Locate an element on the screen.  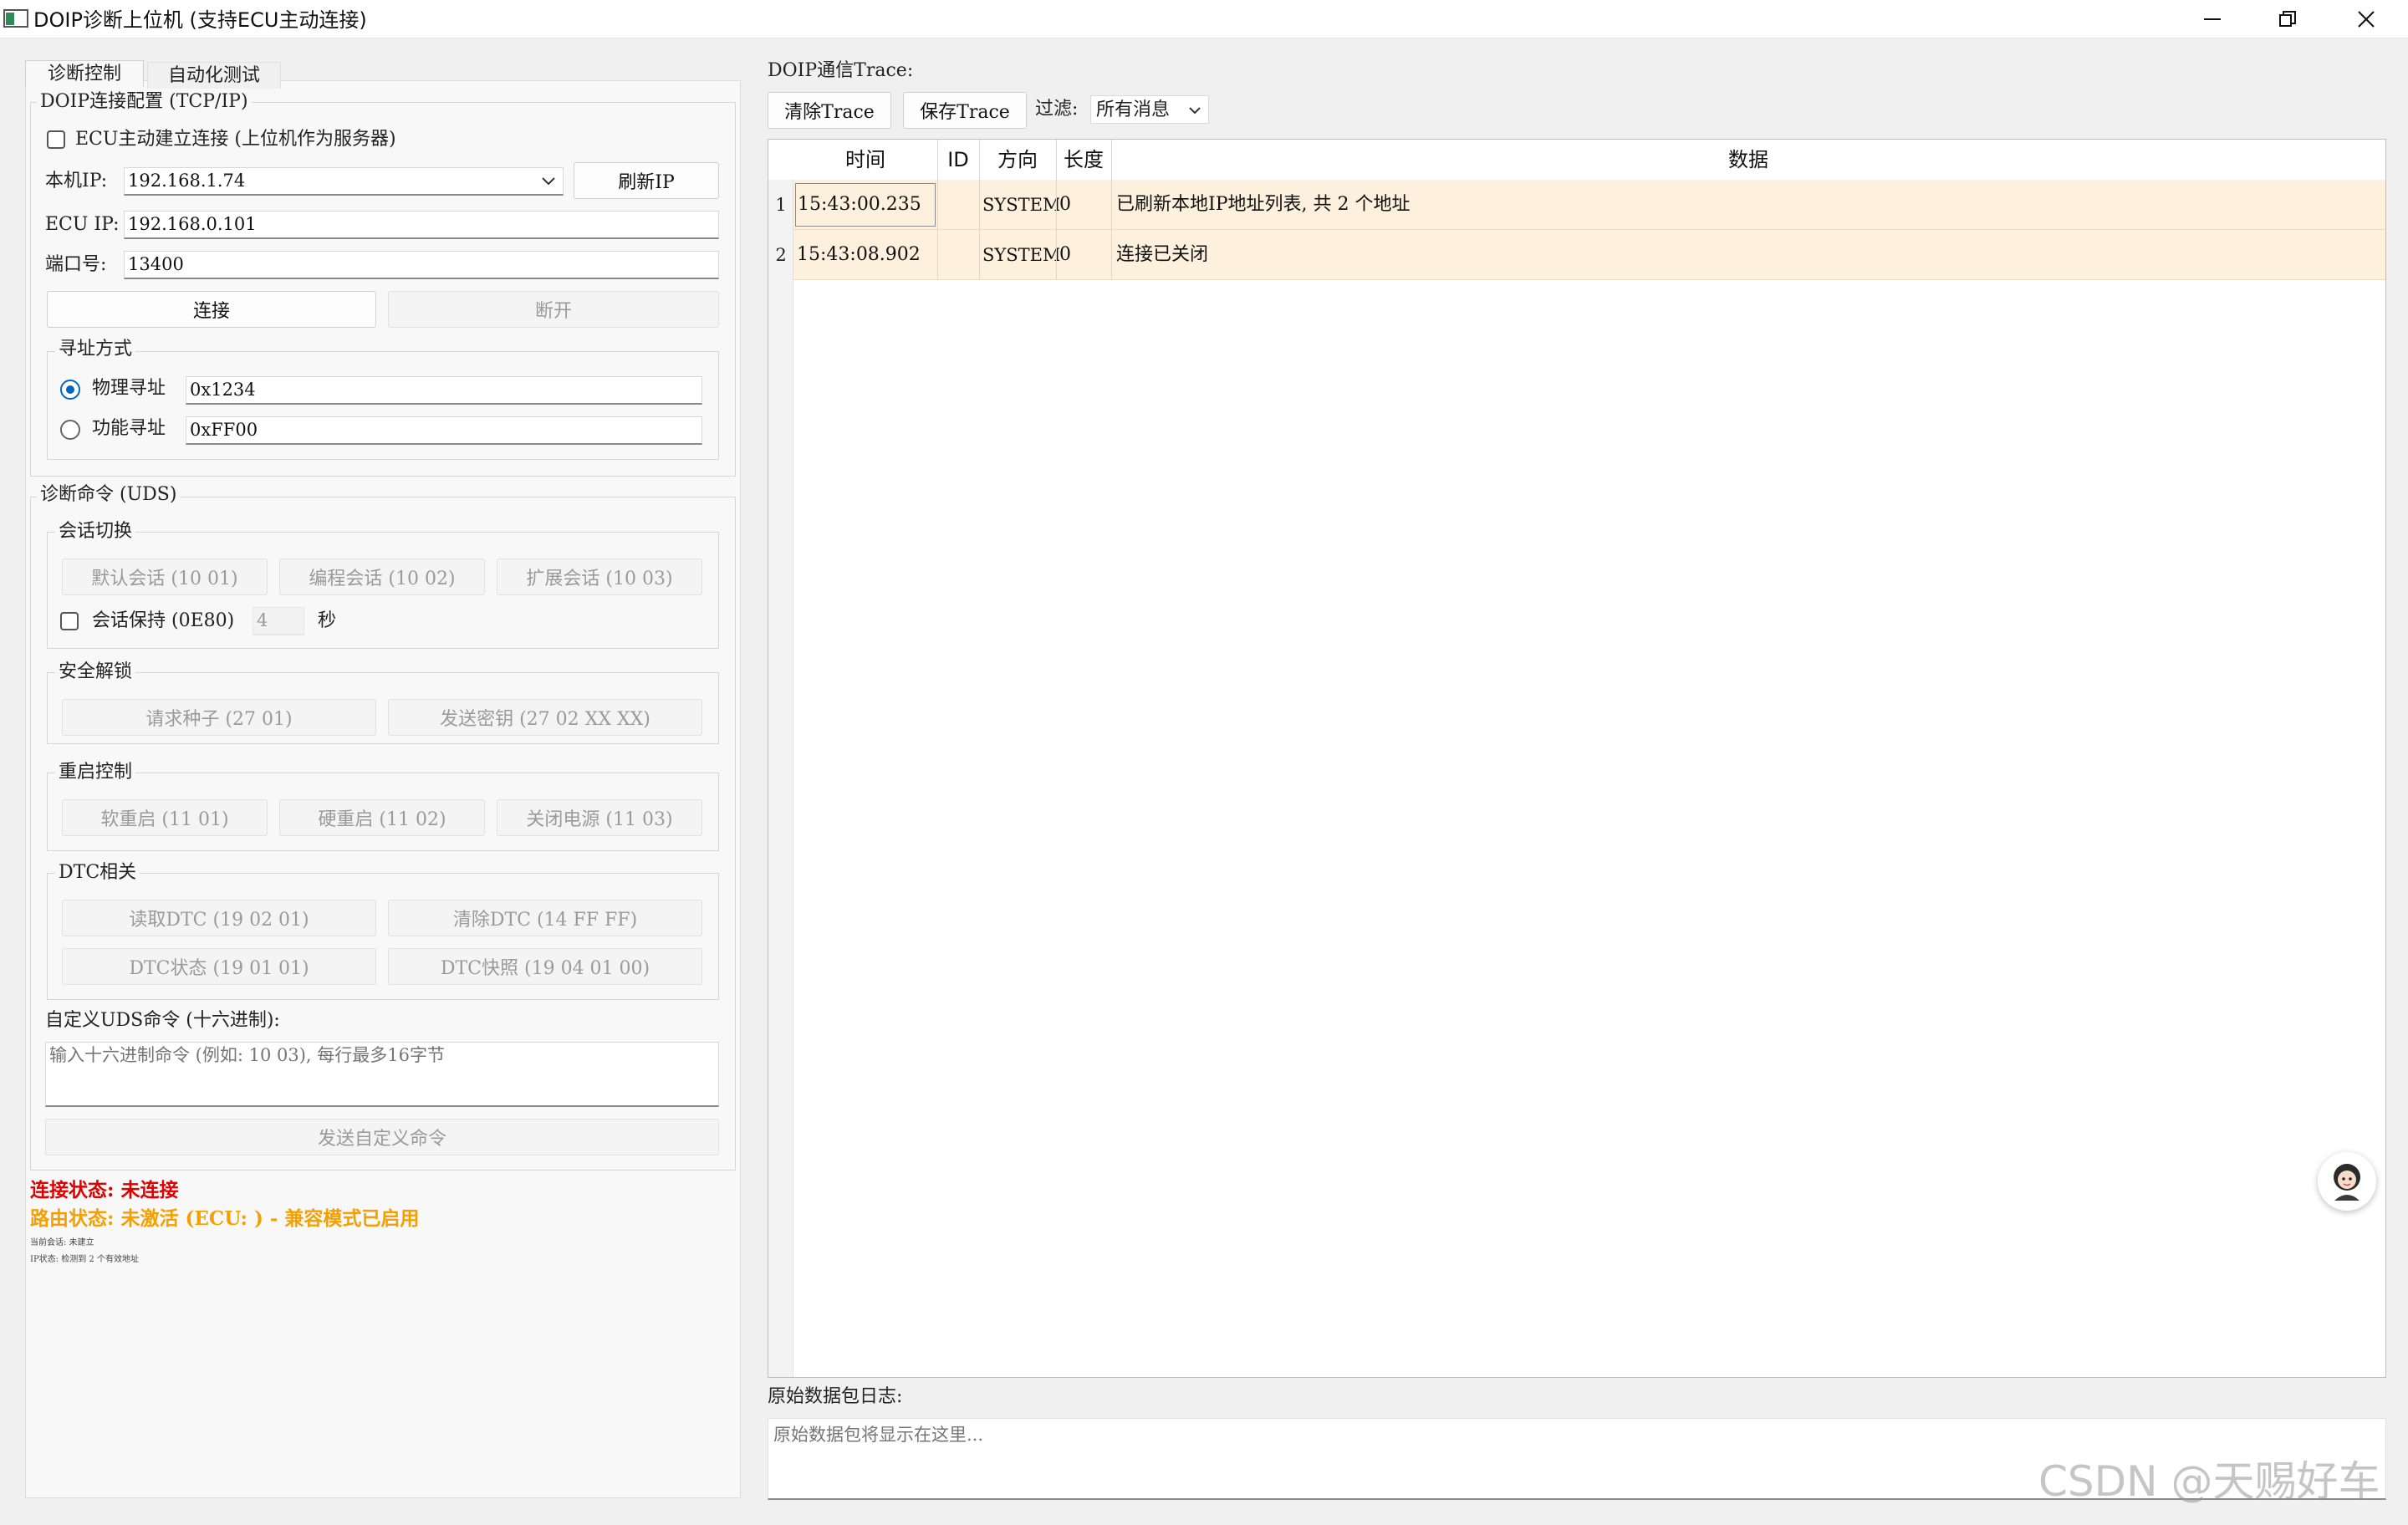
column-header-data: 数据 is located at coordinates (1748, 160).